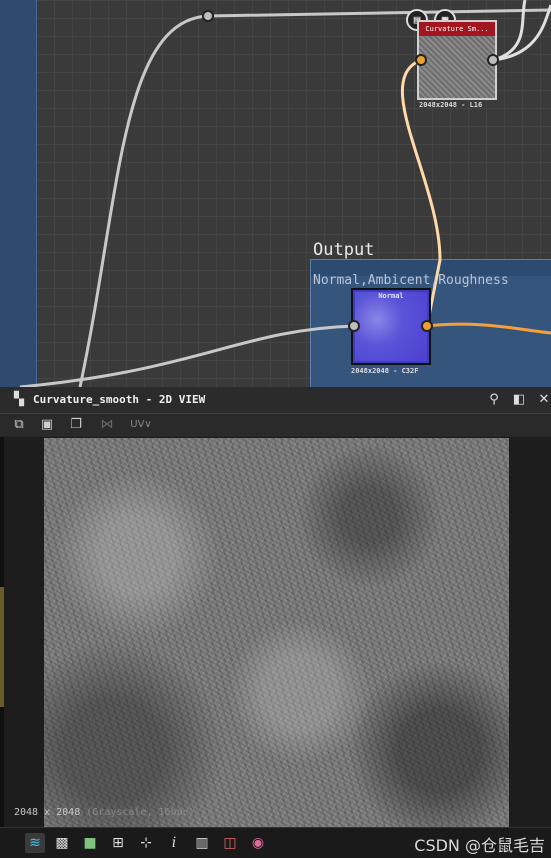 This screenshot has width=551, height=858. What do you see at coordinates (275, 400) in the screenshot?
I see `panel-titlebar: ▚ Curvature_smooth - 2D VIEW ⚲ ◧ ✕` at bounding box center [275, 400].